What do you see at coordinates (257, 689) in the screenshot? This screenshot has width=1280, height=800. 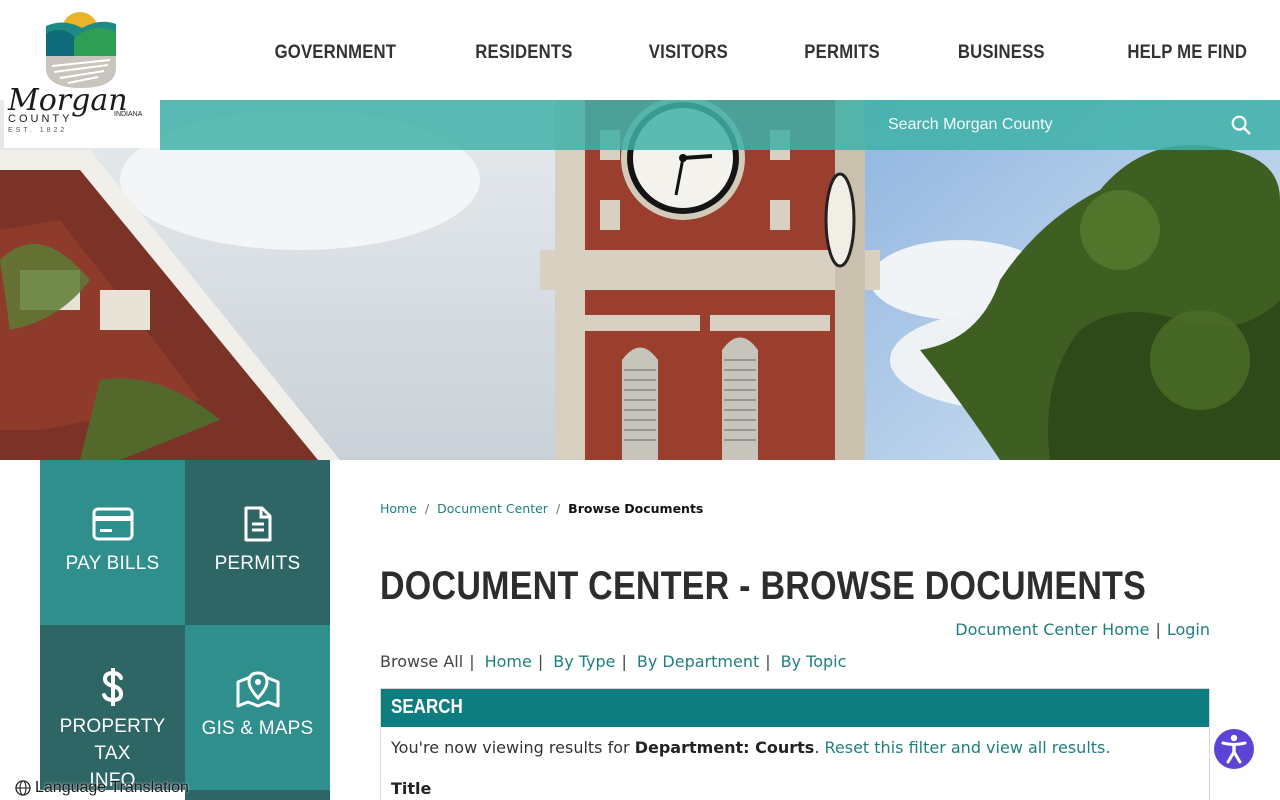 I see `map-pin-icon` at bounding box center [257, 689].